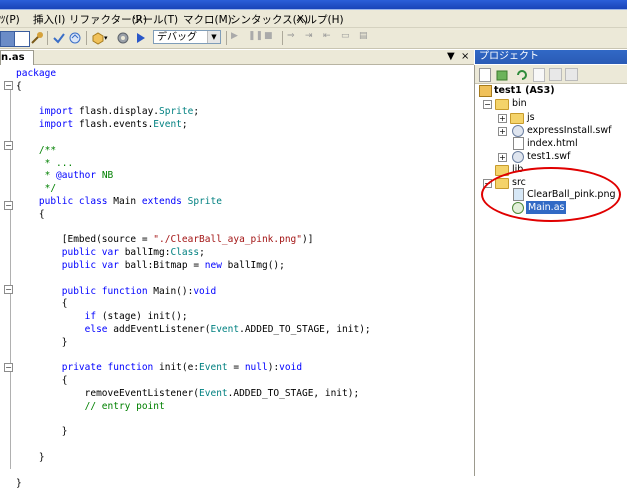  What do you see at coordinates (49, 19) in the screenshot?
I see `menu-insert: 挿入(I)` at bounding box center [49, 19].